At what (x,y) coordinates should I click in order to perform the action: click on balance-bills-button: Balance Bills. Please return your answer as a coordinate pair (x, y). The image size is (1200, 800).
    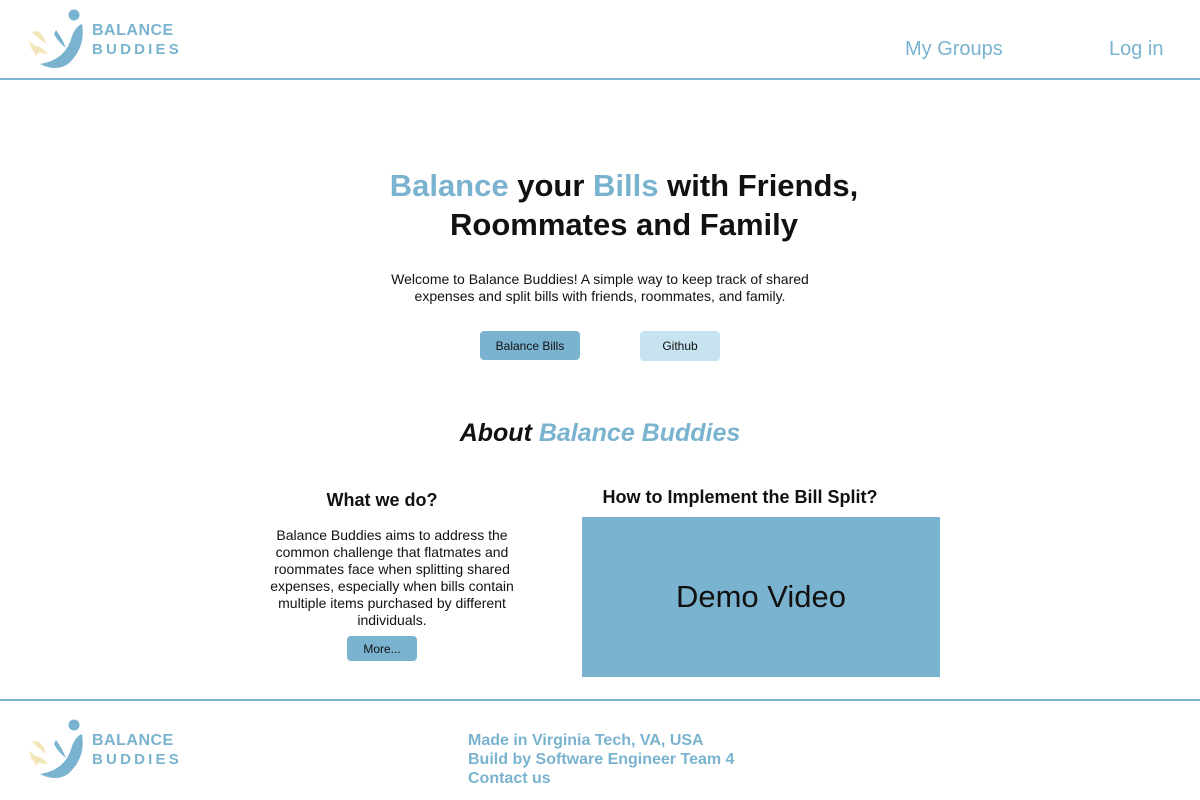
    Looking at the image, I should click on (530, 345).